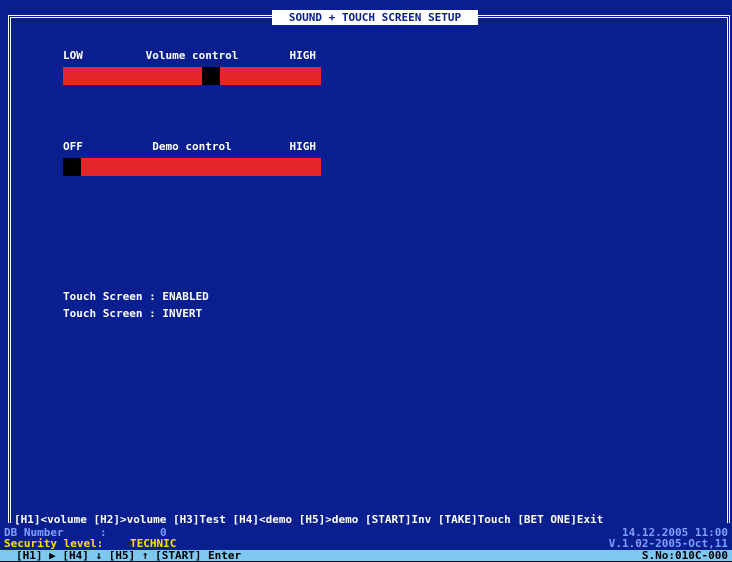 This screenshot has width=732, height=562. I want to click on demo-title: Demo control, so click(192, 146).